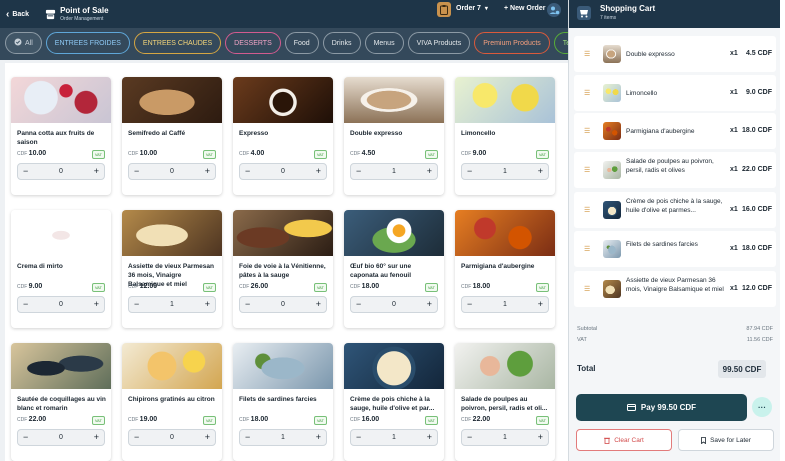  Describe the element at coordinates (757, 169) in the screenshot. I see `cart-item-amount: 22.0 CDF` at that location.